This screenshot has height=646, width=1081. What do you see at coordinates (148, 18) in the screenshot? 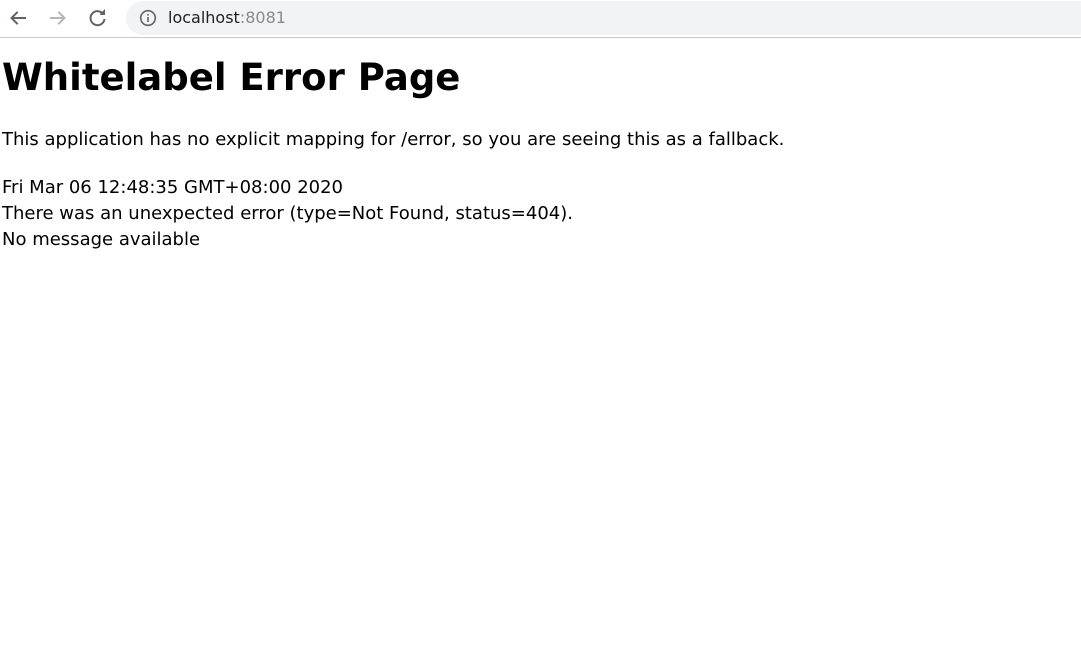
I see `info-circle-icon` at bounding box center [148, 18].